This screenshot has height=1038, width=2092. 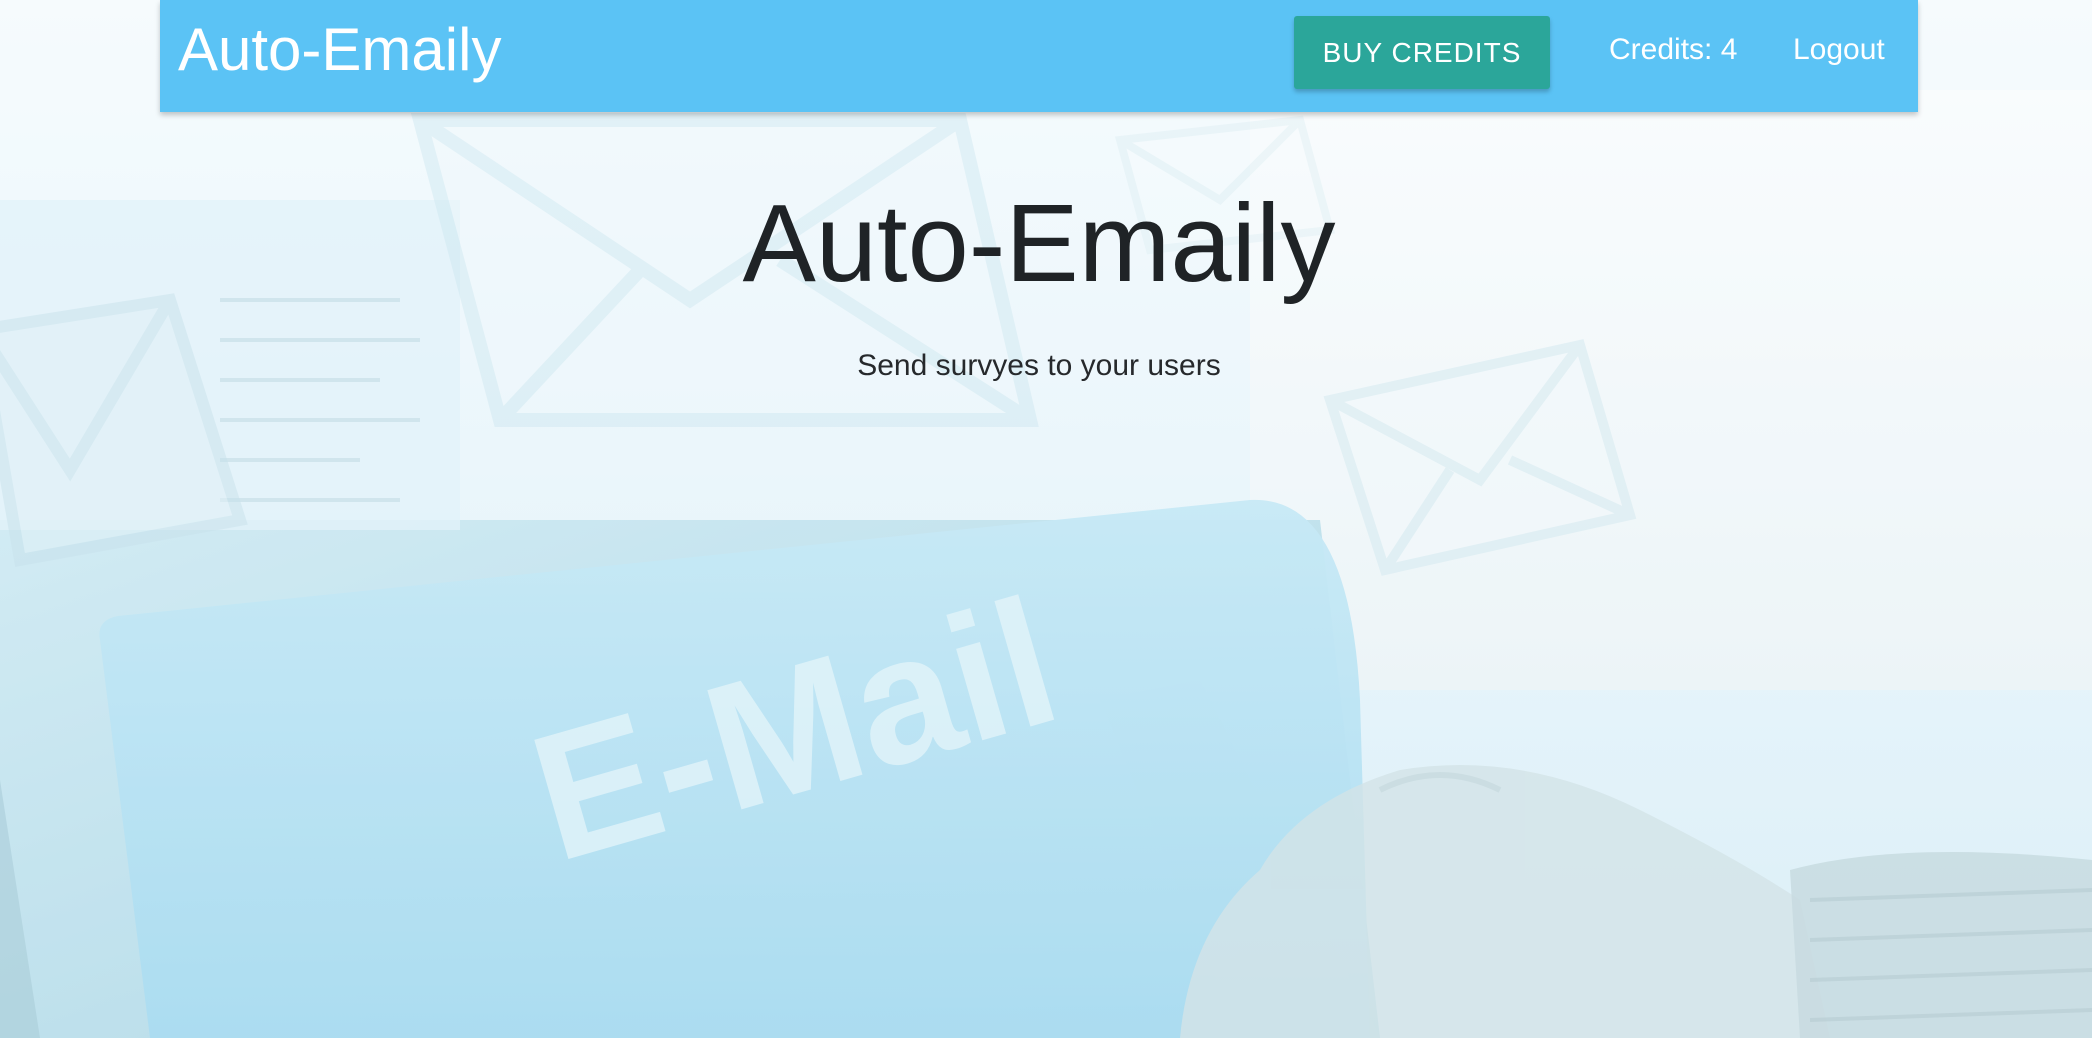 I want to click on credits-count: Credits: 4, so click(x=1673, y=49).